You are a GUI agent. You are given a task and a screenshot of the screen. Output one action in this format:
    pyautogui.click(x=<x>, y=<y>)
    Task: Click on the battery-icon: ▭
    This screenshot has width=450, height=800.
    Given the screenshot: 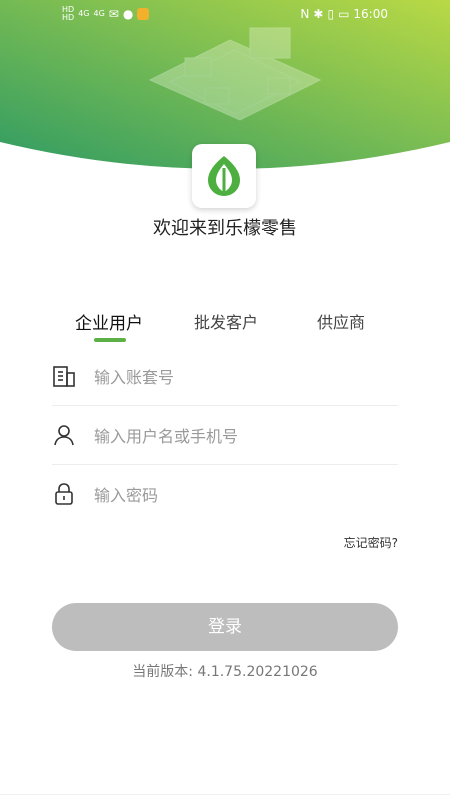 What is the action you would take?
    pyautogui.click(x=344, y=14)
    